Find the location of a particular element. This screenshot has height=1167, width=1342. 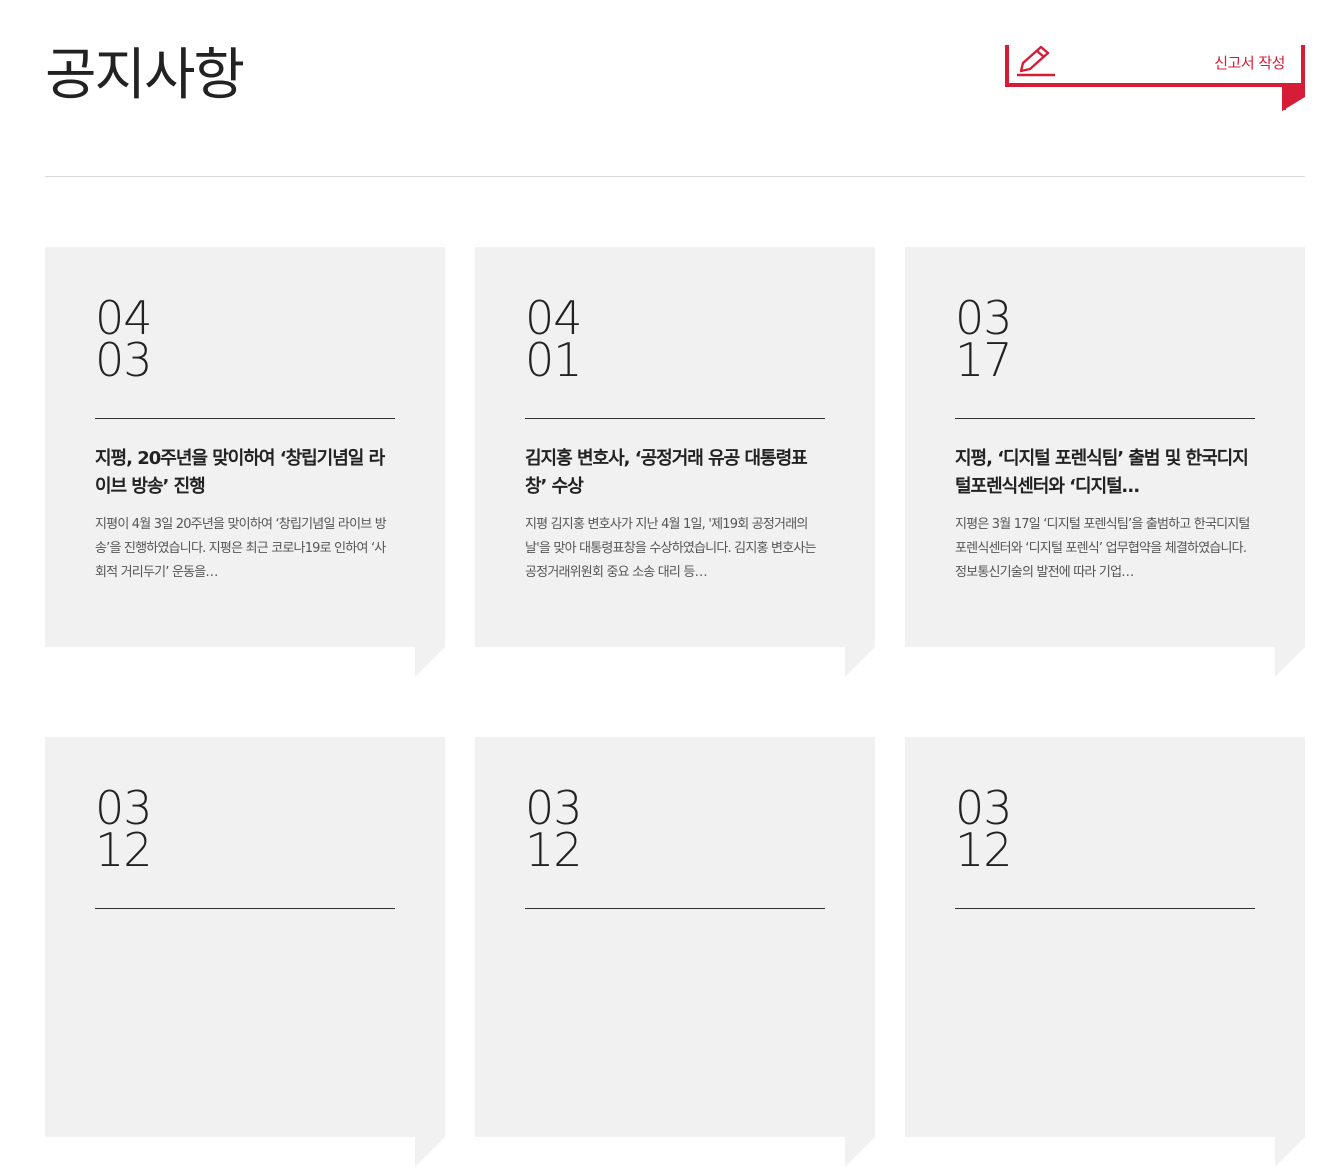

write-report-label: 신고서 작성 is located at coordinates (1249, 63).